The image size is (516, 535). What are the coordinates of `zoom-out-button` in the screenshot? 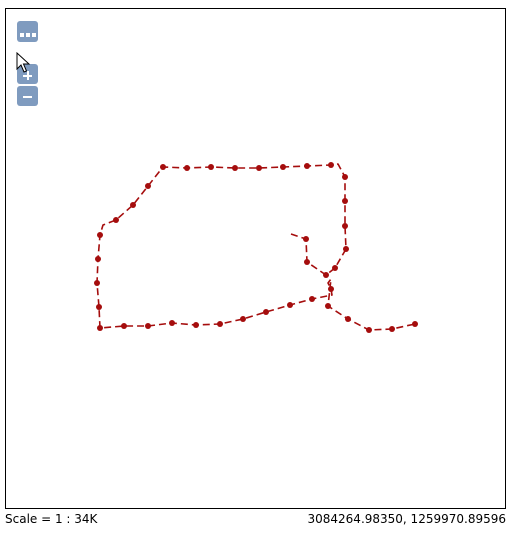 It's located at (27, 96).